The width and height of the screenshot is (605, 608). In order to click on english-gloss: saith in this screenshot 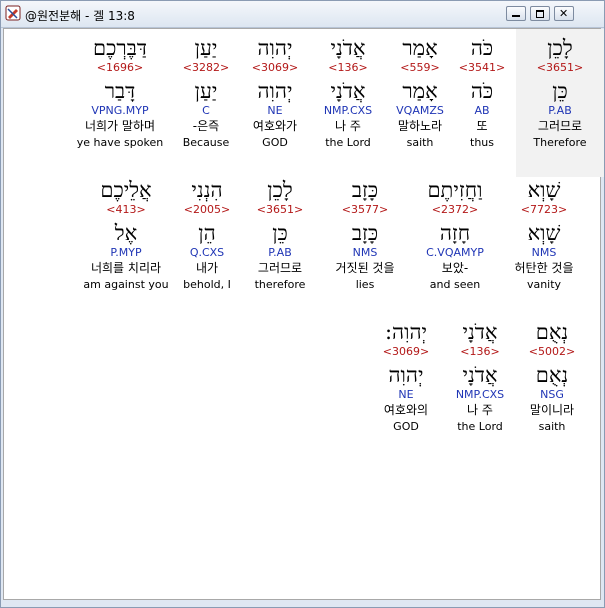, I will do `click(552, 426)`.